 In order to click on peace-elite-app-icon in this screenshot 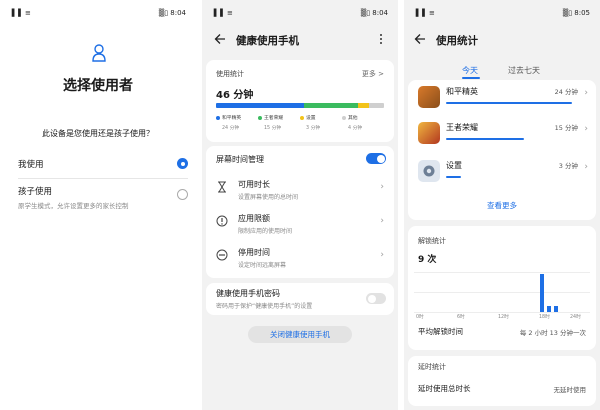, I will do `click(429, 97)`.